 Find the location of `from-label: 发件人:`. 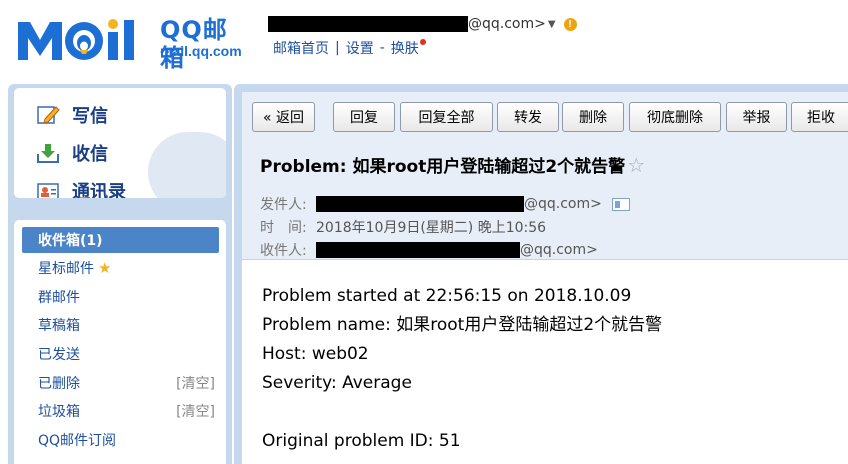

from-label: 发件人: is located at coordinates (283, 205).